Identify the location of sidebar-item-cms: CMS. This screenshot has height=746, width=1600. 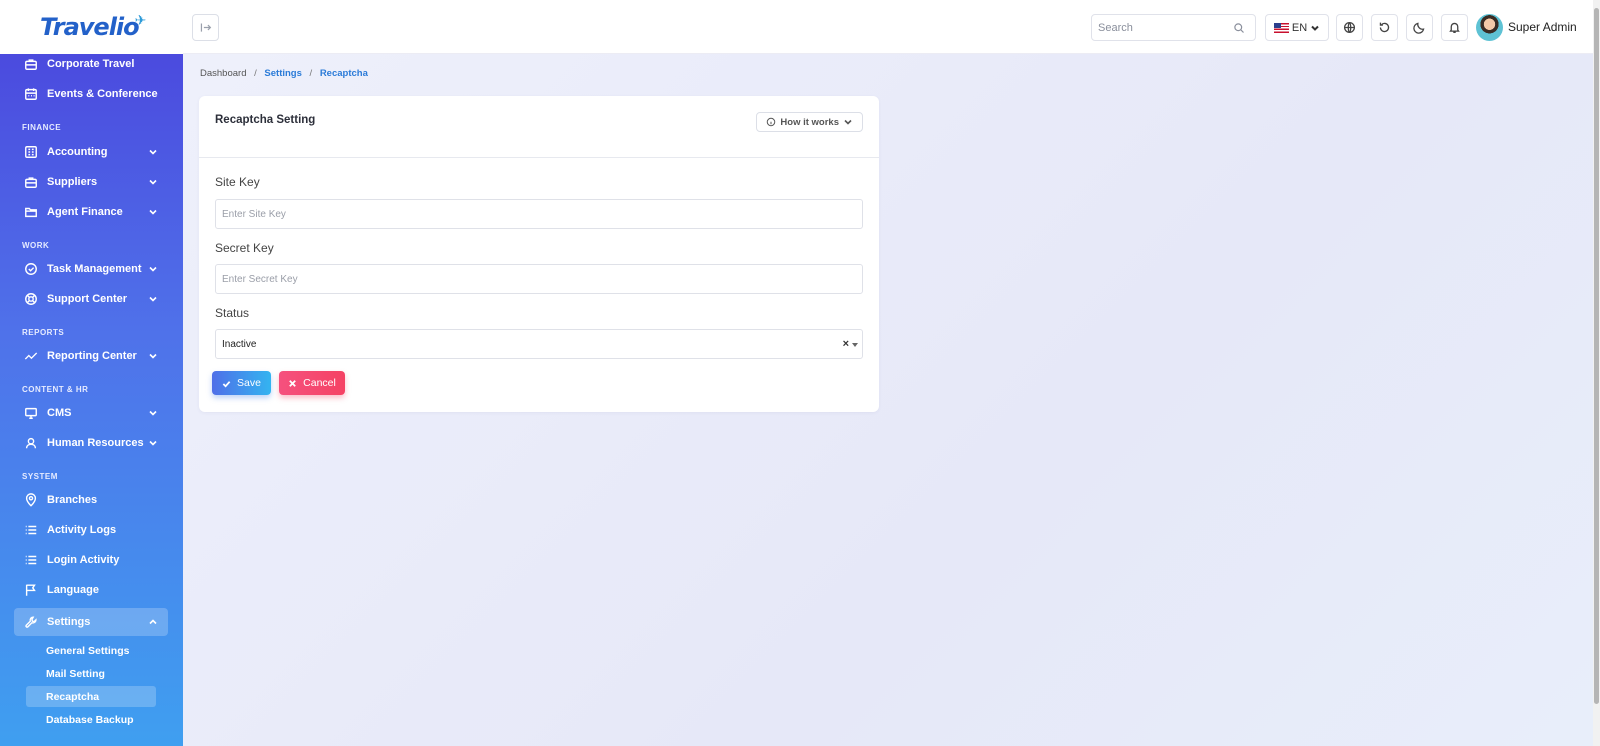
(91, 413).